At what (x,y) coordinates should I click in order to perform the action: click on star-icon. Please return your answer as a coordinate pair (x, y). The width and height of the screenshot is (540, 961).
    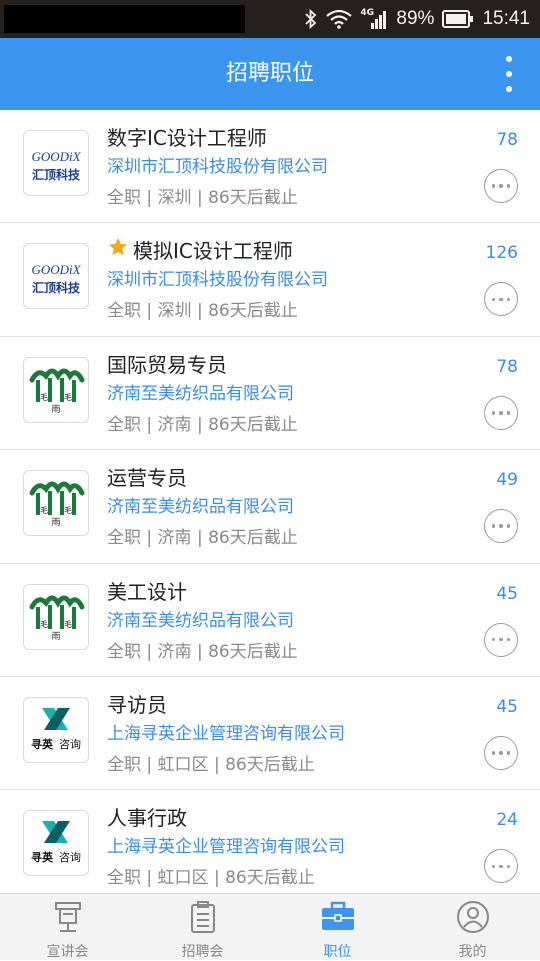
    Looking at the image, I should click on (118, 249).